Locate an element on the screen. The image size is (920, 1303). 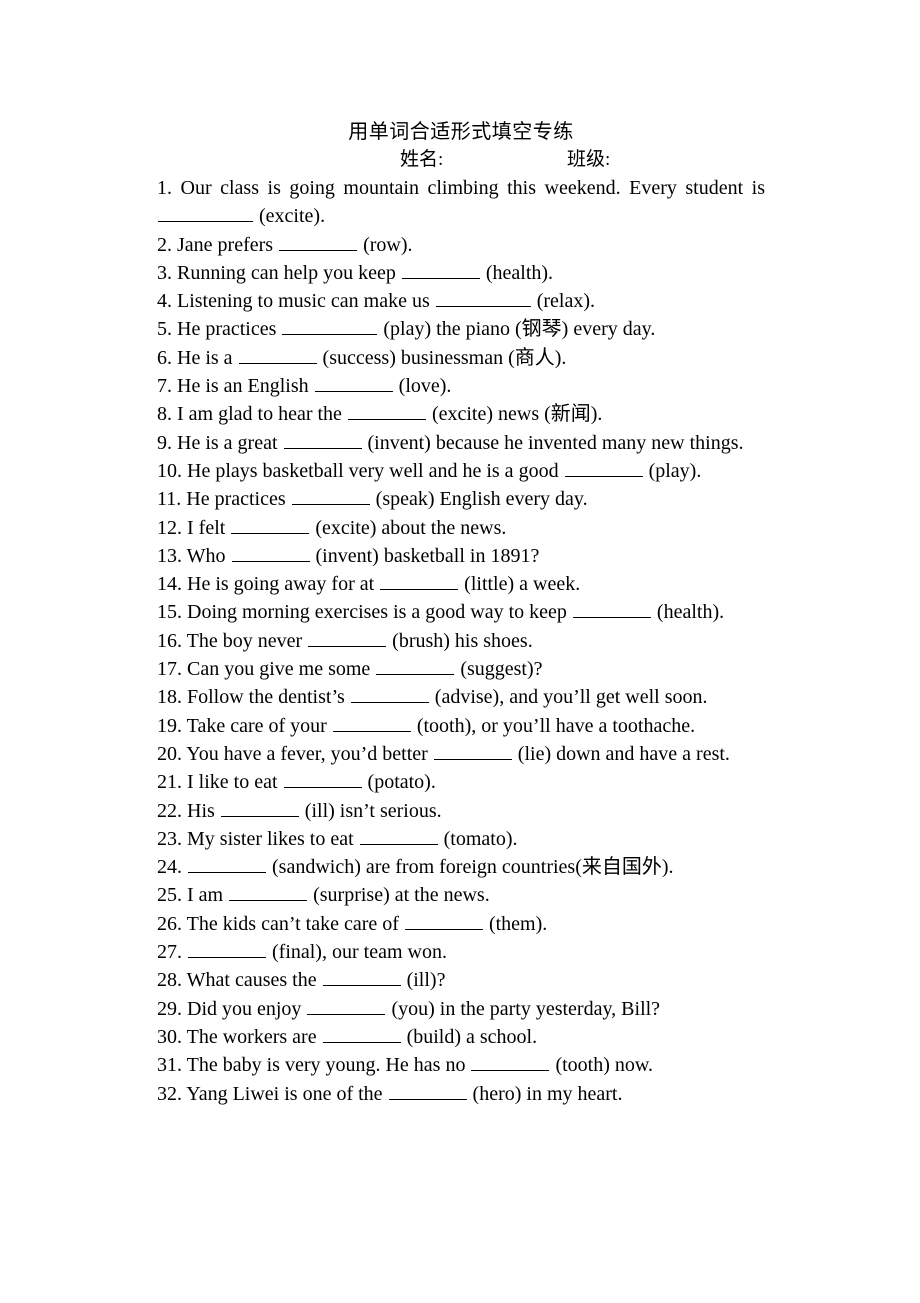
question-text-after: (play) the piano (钢琴) every day. is located at coordinates (519, 329).